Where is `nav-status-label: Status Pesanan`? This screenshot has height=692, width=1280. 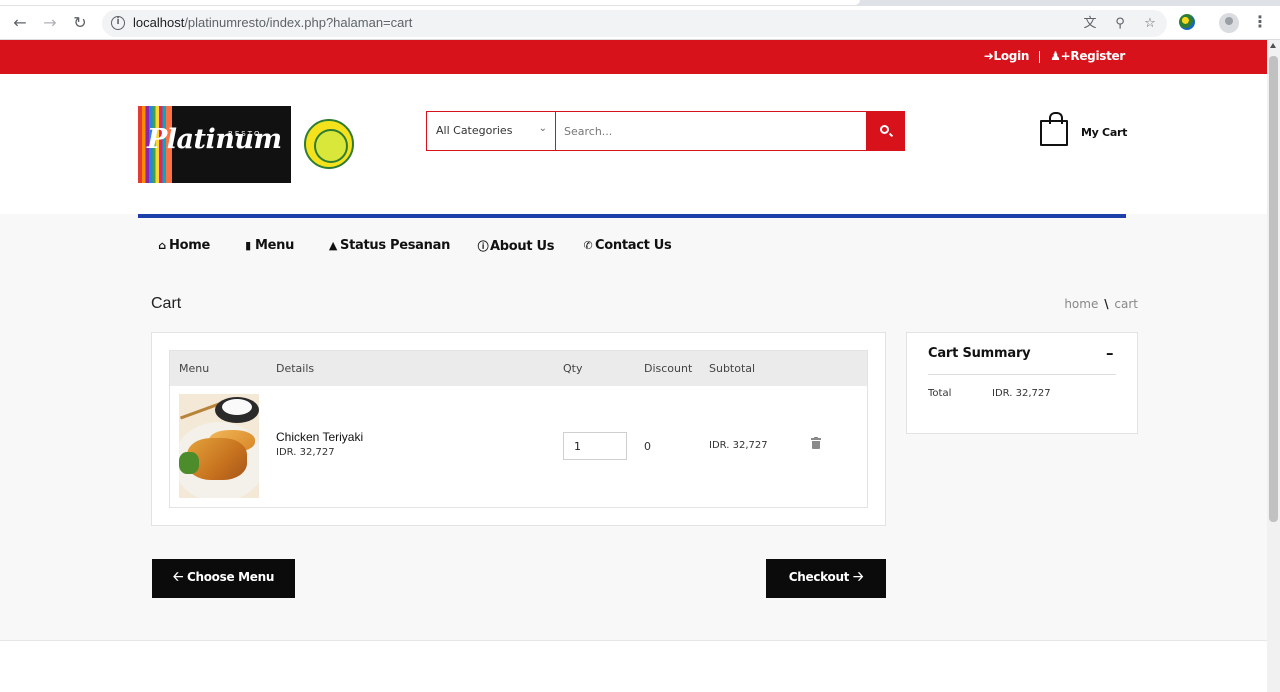 nav-status-label: Status Pesanan is located at coordinates (395, 245).